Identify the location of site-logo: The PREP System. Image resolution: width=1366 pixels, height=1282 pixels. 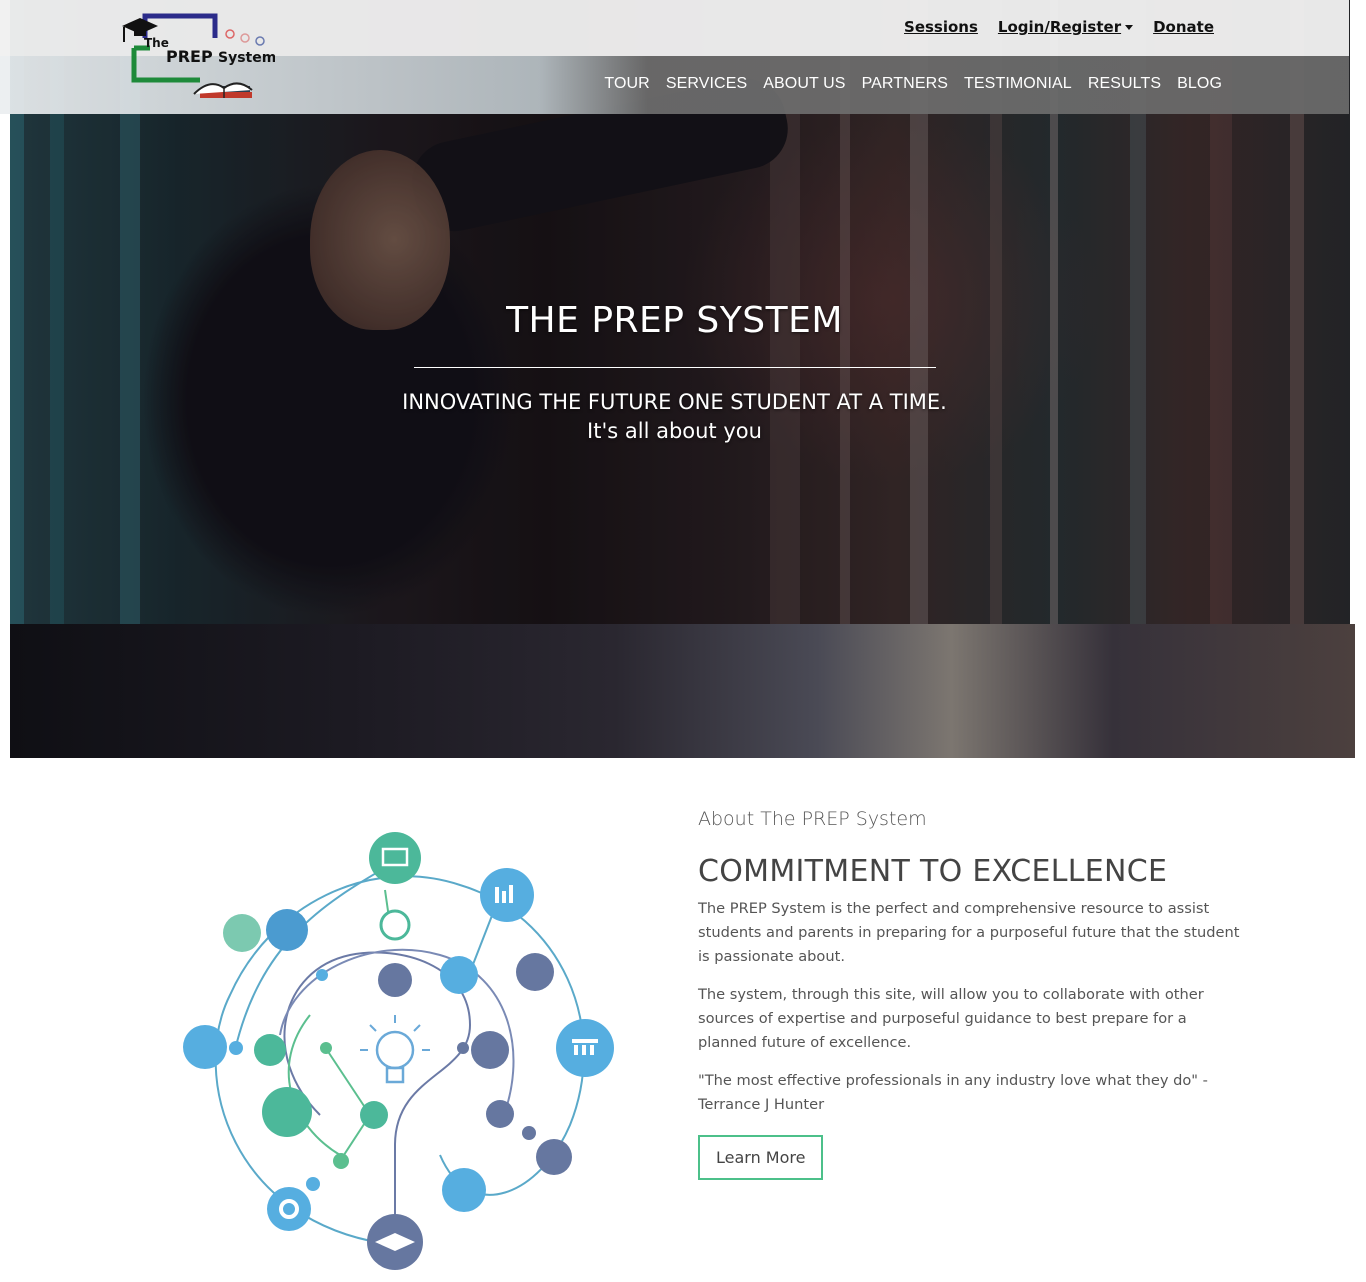
(198, 58).